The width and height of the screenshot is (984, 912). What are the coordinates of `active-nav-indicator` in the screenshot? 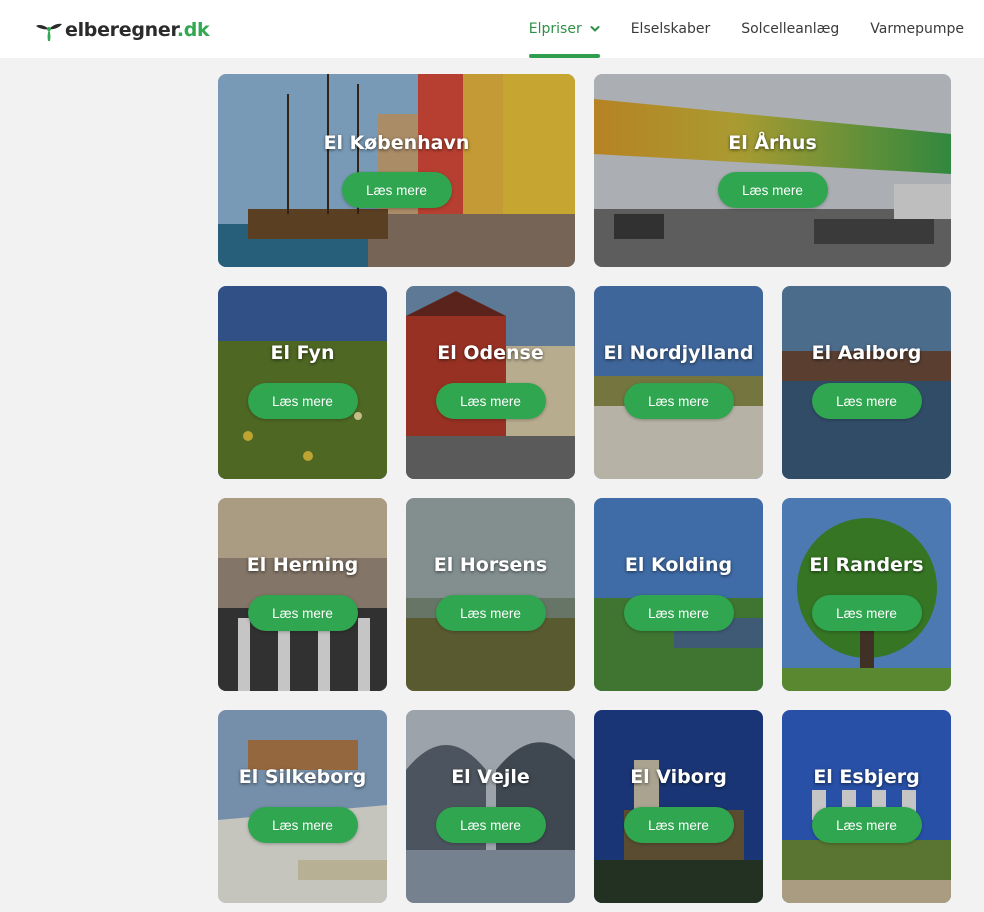 It's located at (564, 56).